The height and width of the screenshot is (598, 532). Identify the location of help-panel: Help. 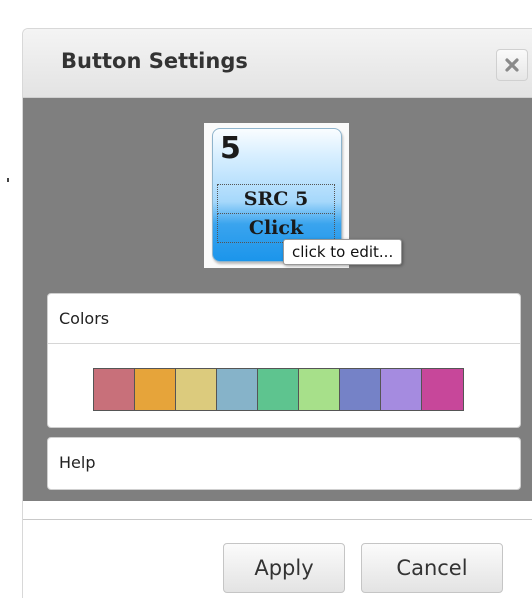
(284, 463).